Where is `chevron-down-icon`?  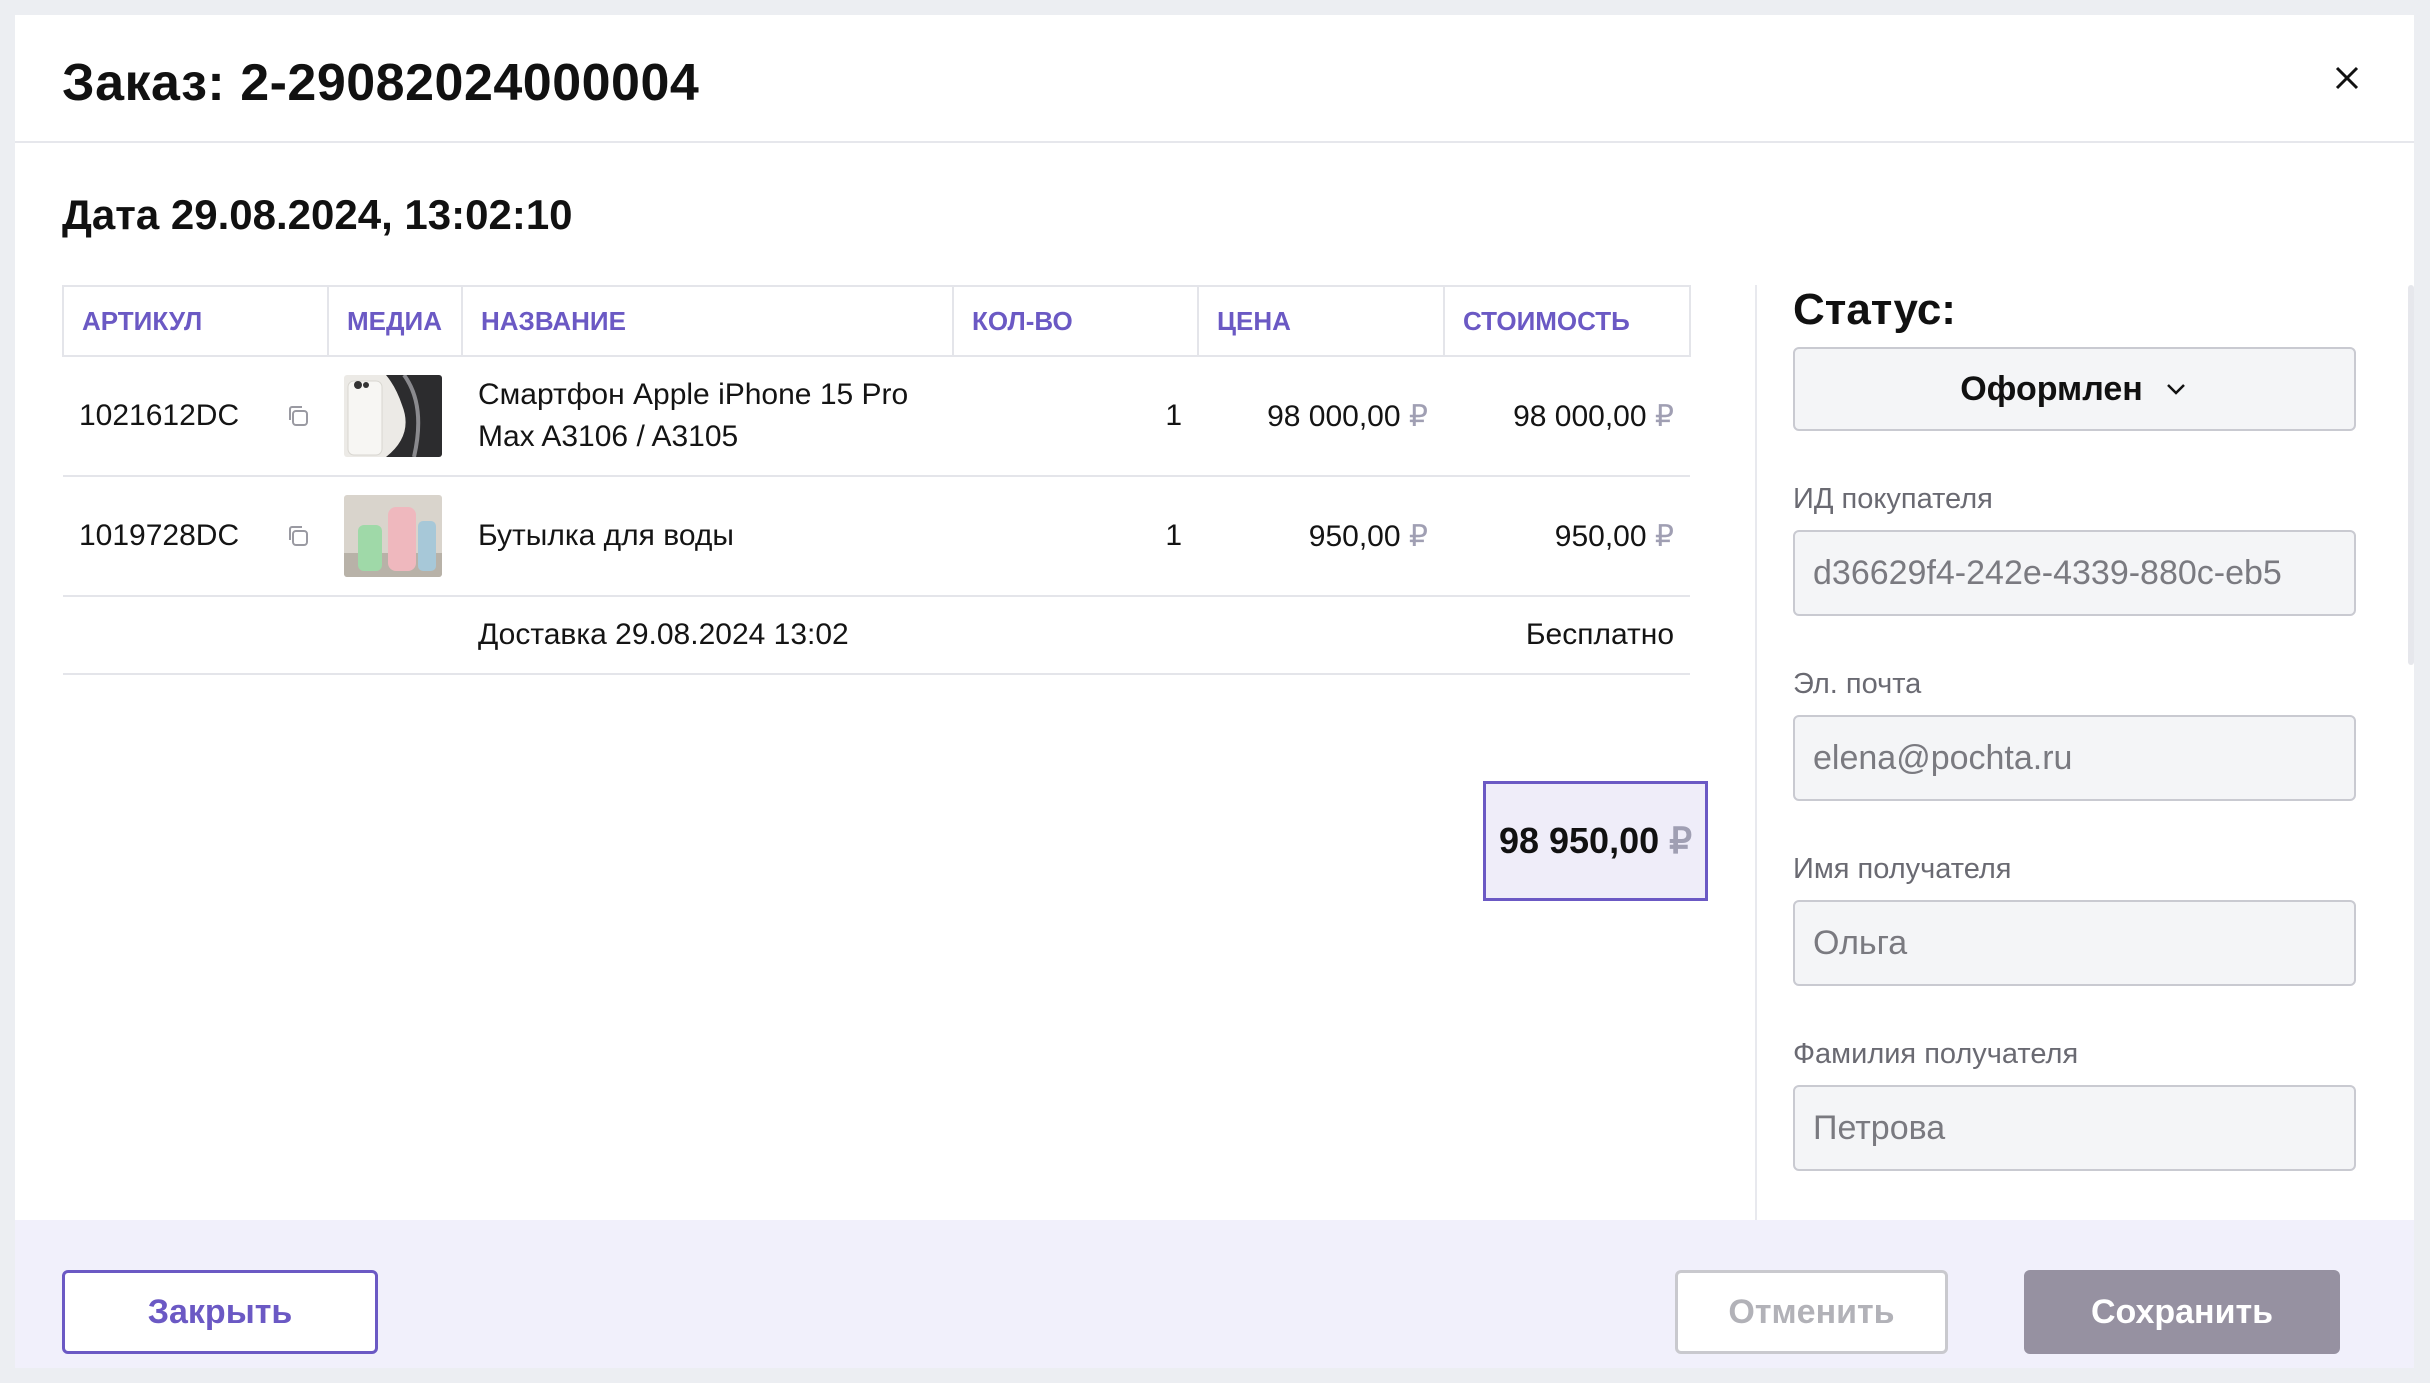 chevron-down-icon is located at coordinates (2175, 389).